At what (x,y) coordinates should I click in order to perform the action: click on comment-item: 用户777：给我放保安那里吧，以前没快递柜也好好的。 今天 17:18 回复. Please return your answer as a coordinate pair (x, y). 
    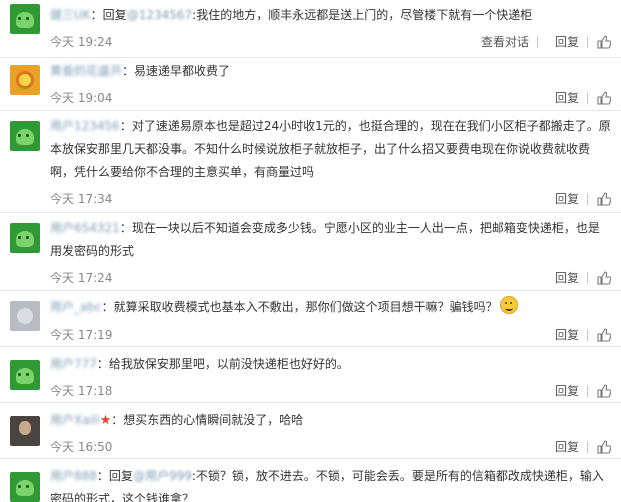
    Looking at the image, I should click on (310, 375).